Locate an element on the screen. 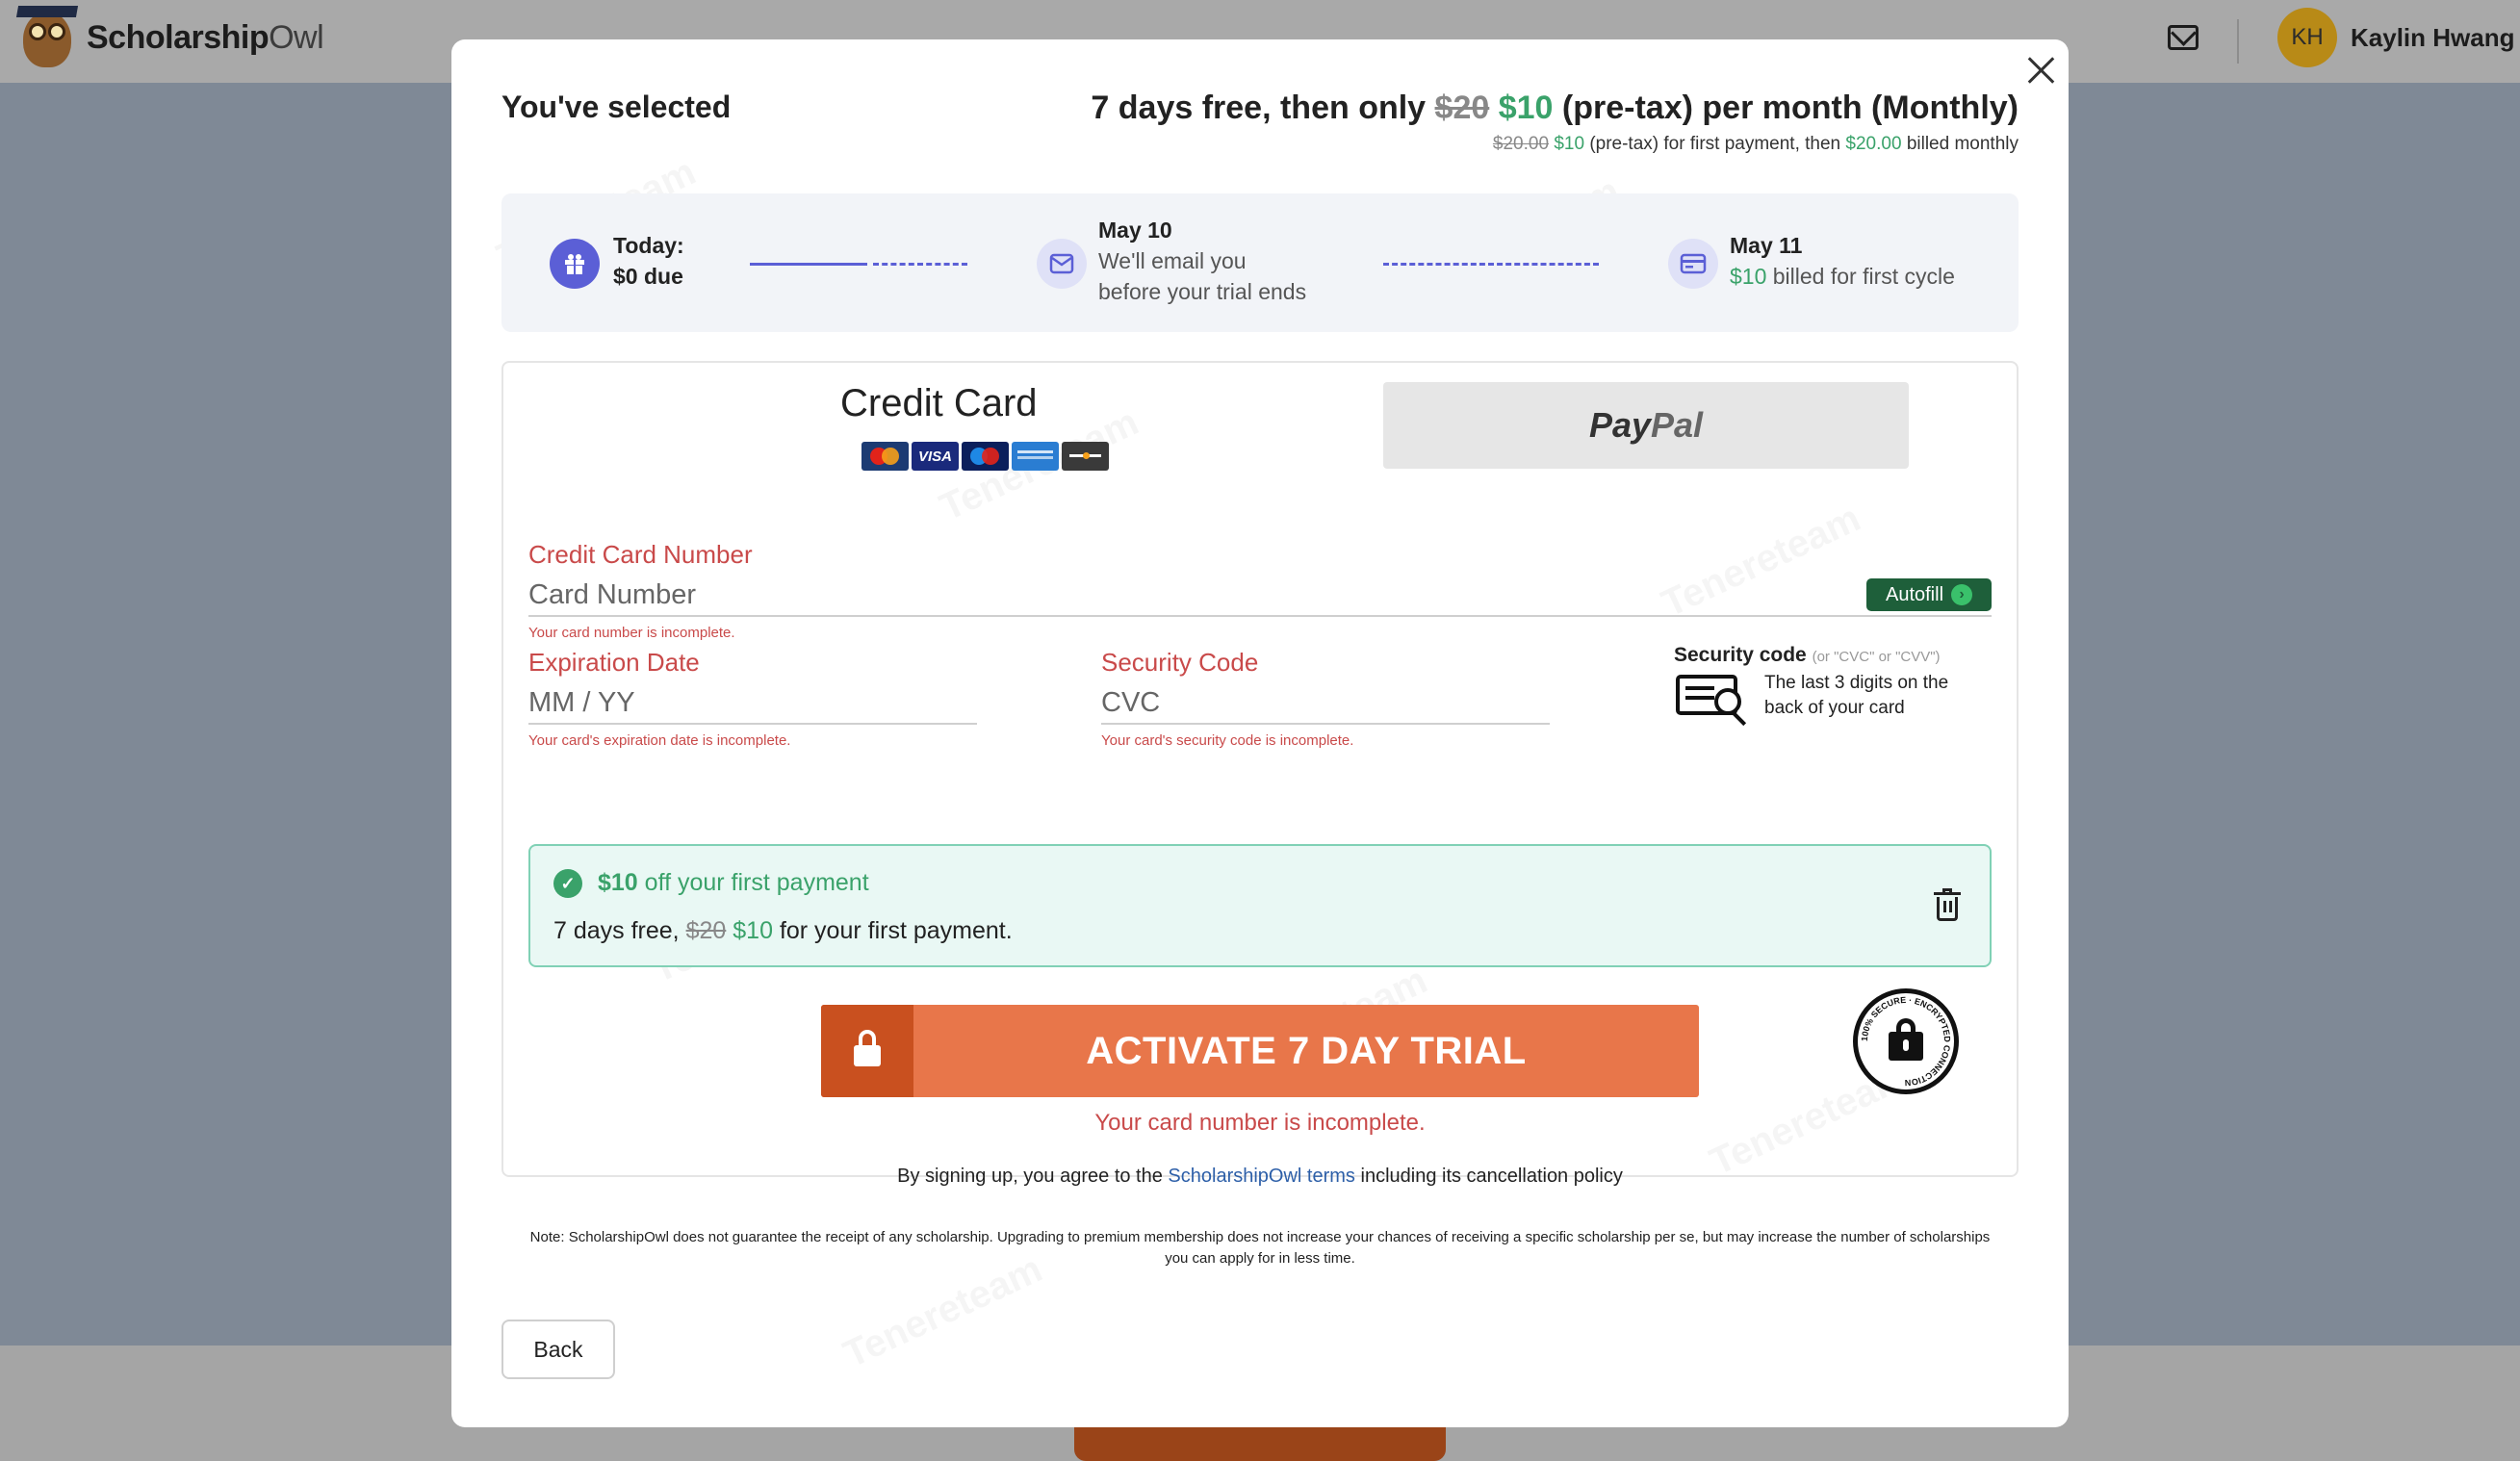  accepted-cards: VISA is located at coordinates (985, 456).